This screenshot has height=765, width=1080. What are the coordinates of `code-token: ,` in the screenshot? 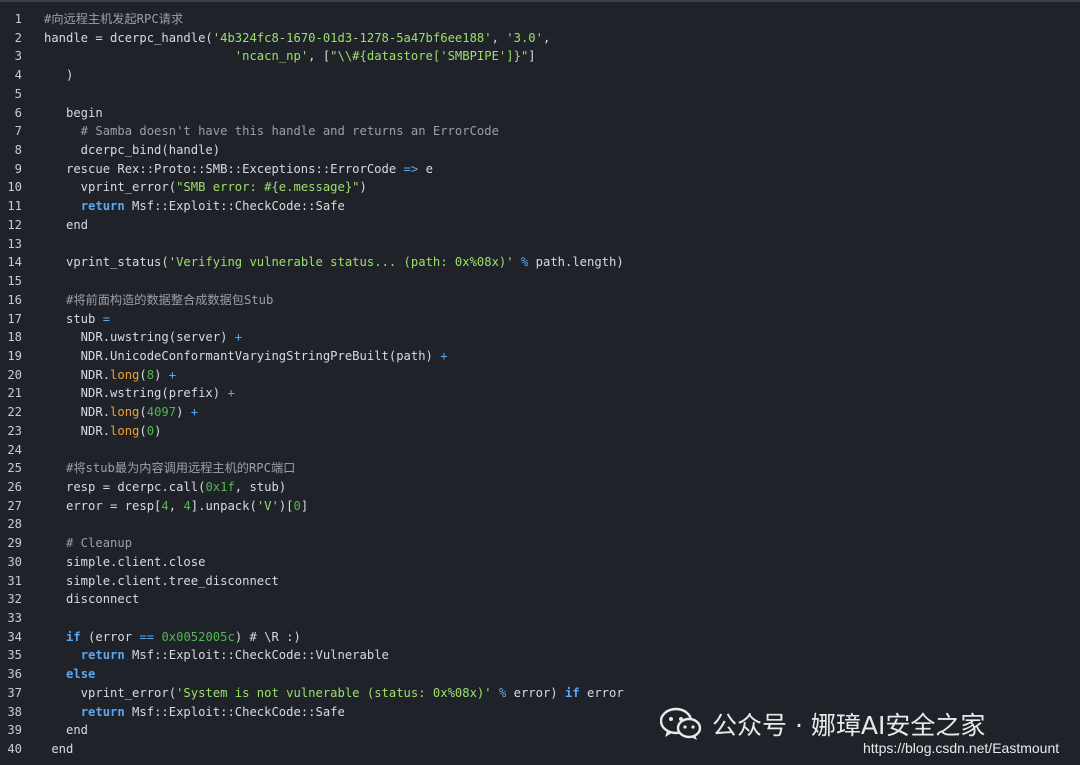 It's located at (499, 37).